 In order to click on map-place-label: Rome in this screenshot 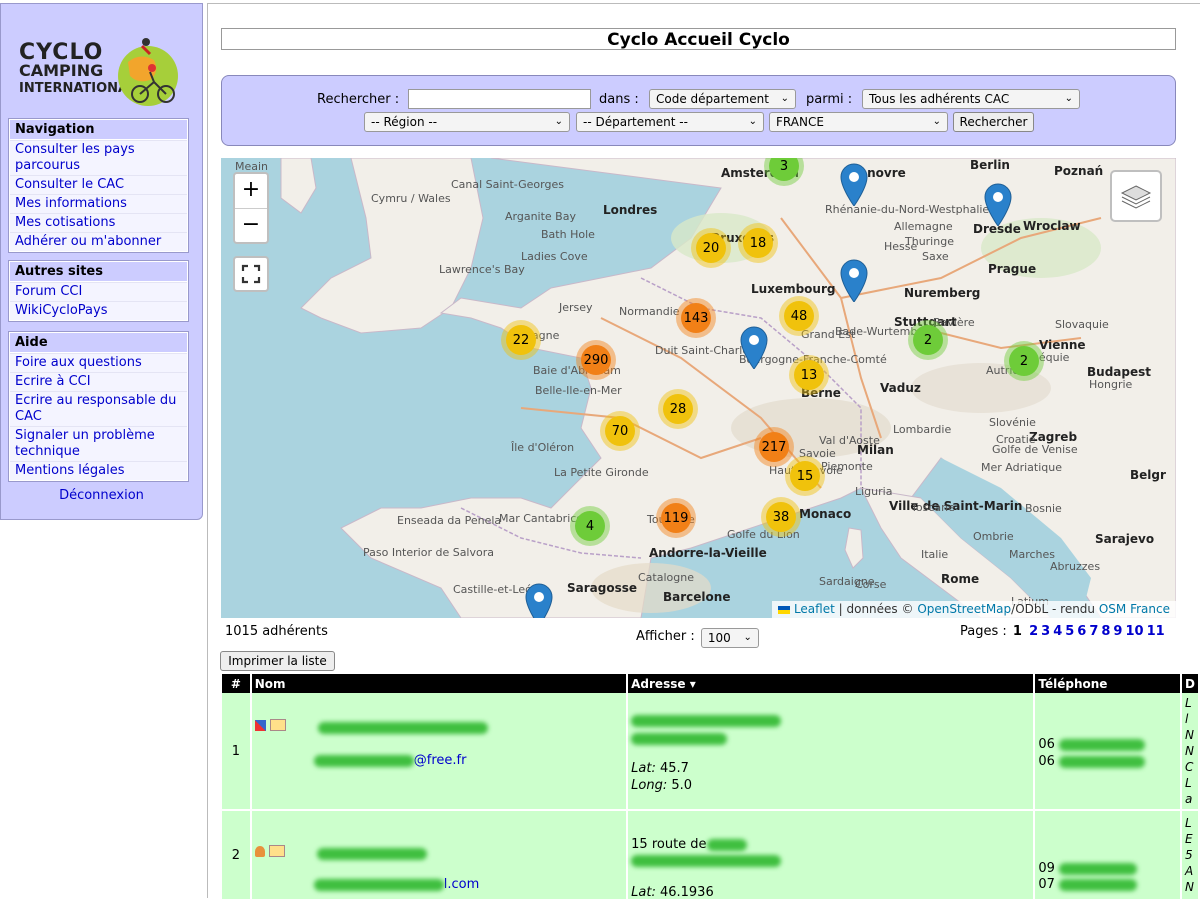, I will do `click(960, 579)`.